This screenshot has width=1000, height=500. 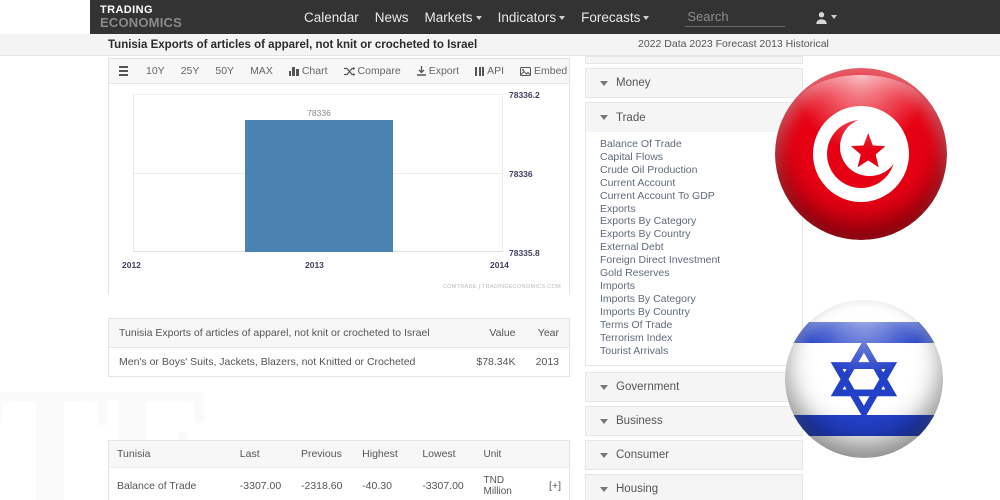 I want to click on toolbar-range-max: MAX, so click(x=261, y=71).